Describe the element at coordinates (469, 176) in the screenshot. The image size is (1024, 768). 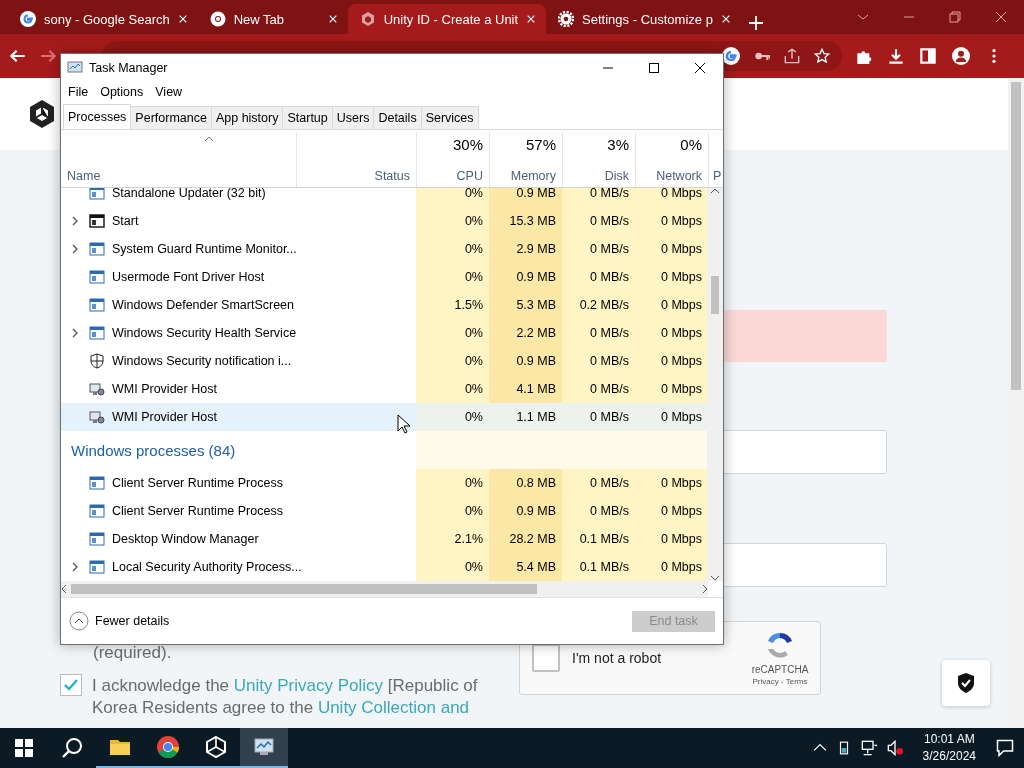
I see `column-label: CPU` at that location.